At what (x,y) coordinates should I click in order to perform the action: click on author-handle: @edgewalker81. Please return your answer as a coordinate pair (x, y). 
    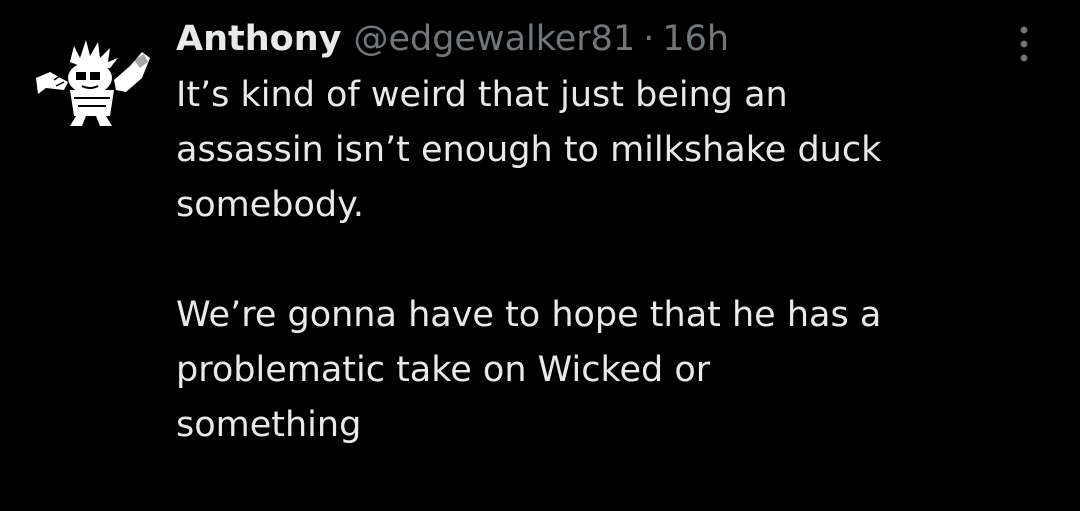
    Looking at the image, I should click on (494, 39).